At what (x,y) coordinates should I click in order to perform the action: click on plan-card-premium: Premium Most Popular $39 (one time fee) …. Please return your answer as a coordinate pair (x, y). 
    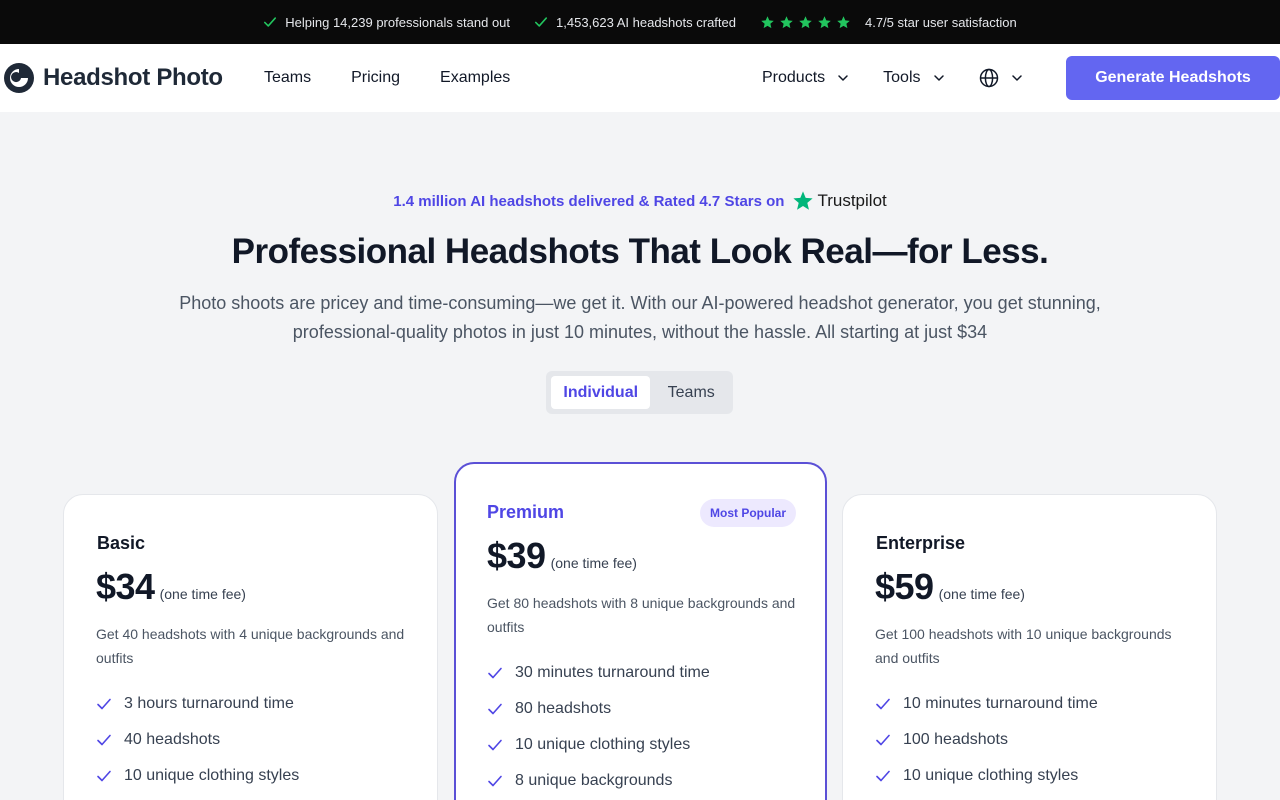
    Looking at the image, I should click on (640, 631).